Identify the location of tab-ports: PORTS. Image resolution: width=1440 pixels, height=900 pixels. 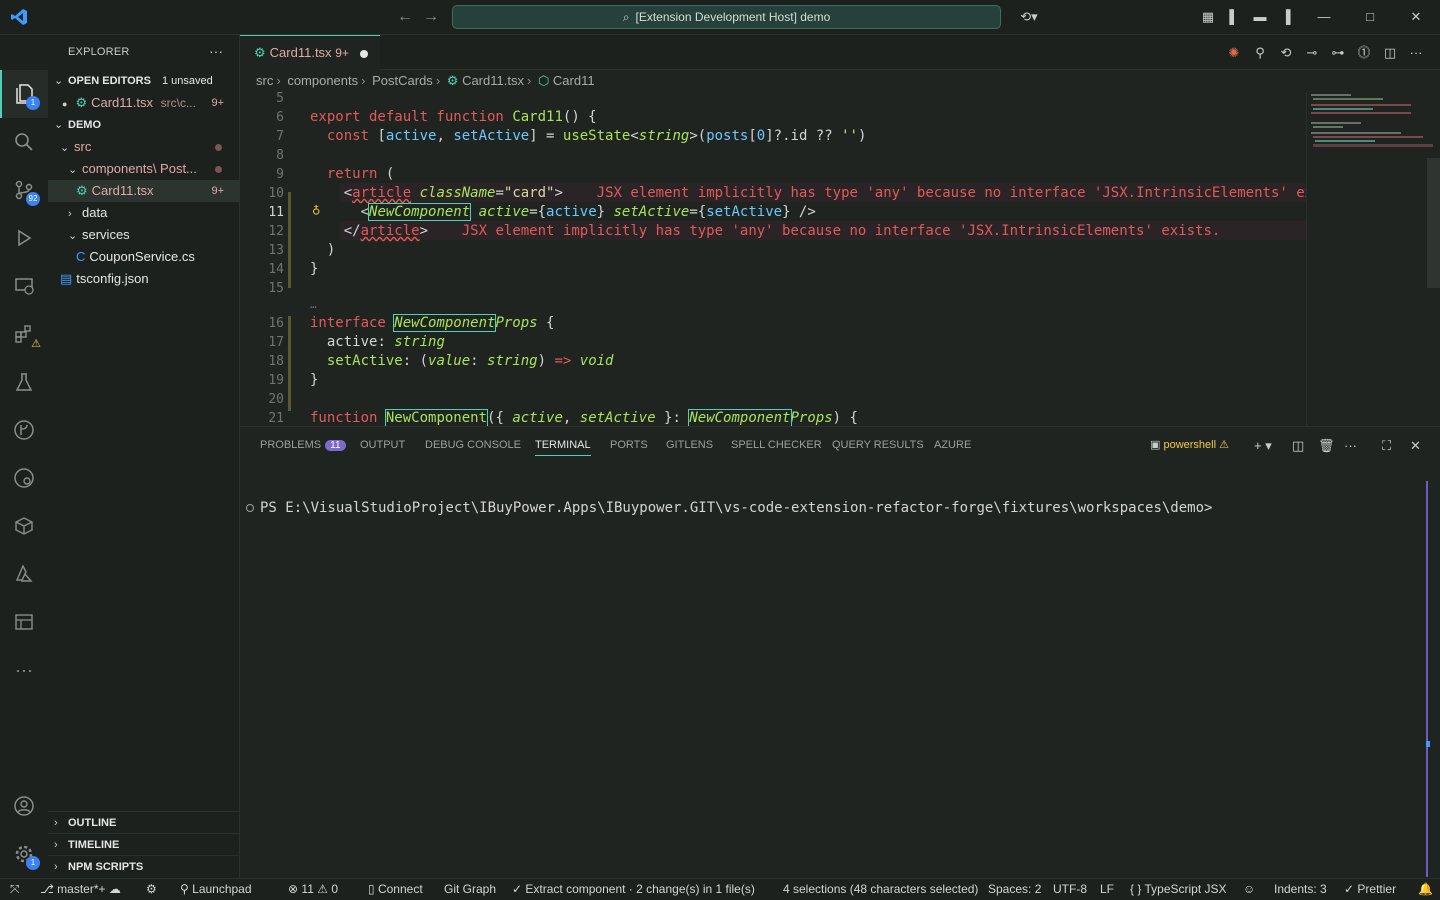
(629, 445).